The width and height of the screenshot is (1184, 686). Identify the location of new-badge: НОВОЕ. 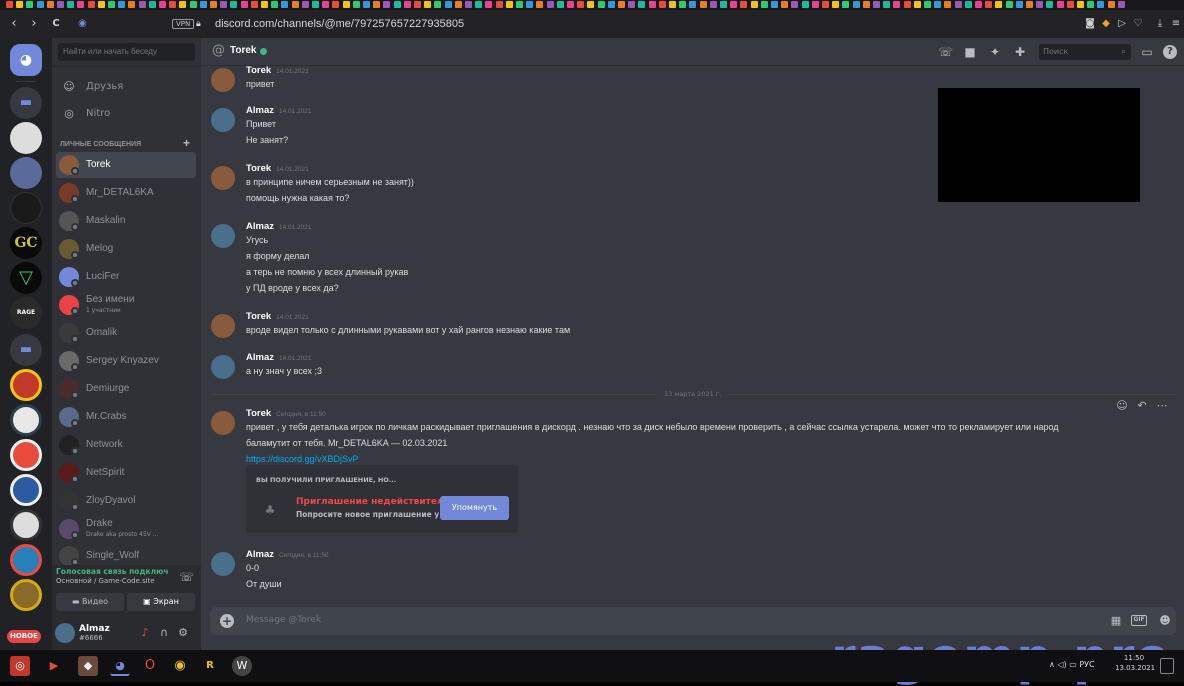
(24, 636).